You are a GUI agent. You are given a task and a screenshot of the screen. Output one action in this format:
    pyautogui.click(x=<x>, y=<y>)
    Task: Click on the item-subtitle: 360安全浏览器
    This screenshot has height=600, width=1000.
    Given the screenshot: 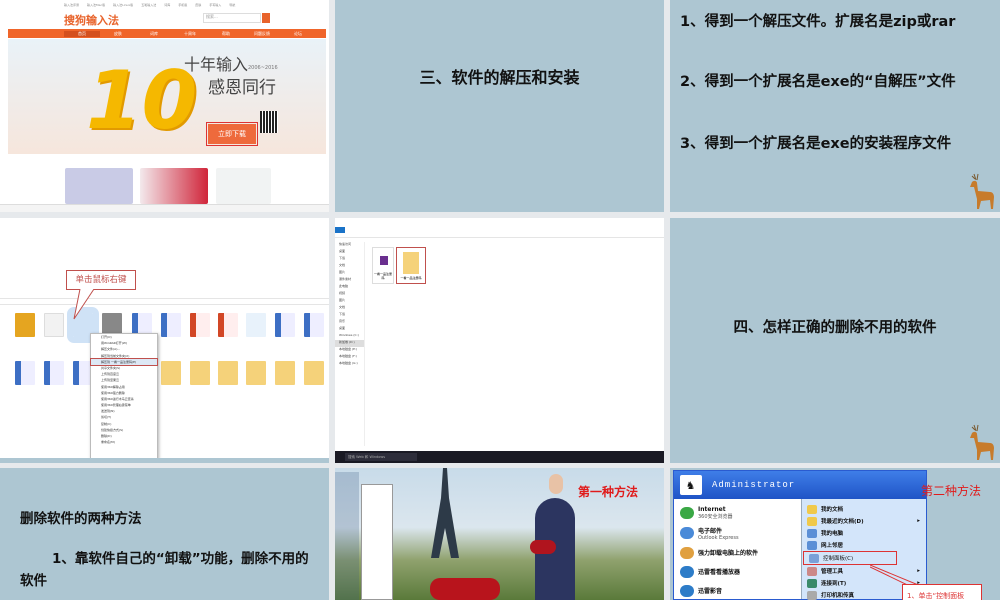 What is the action you would take?
    pyautogui.click(x=715, y=517)
    